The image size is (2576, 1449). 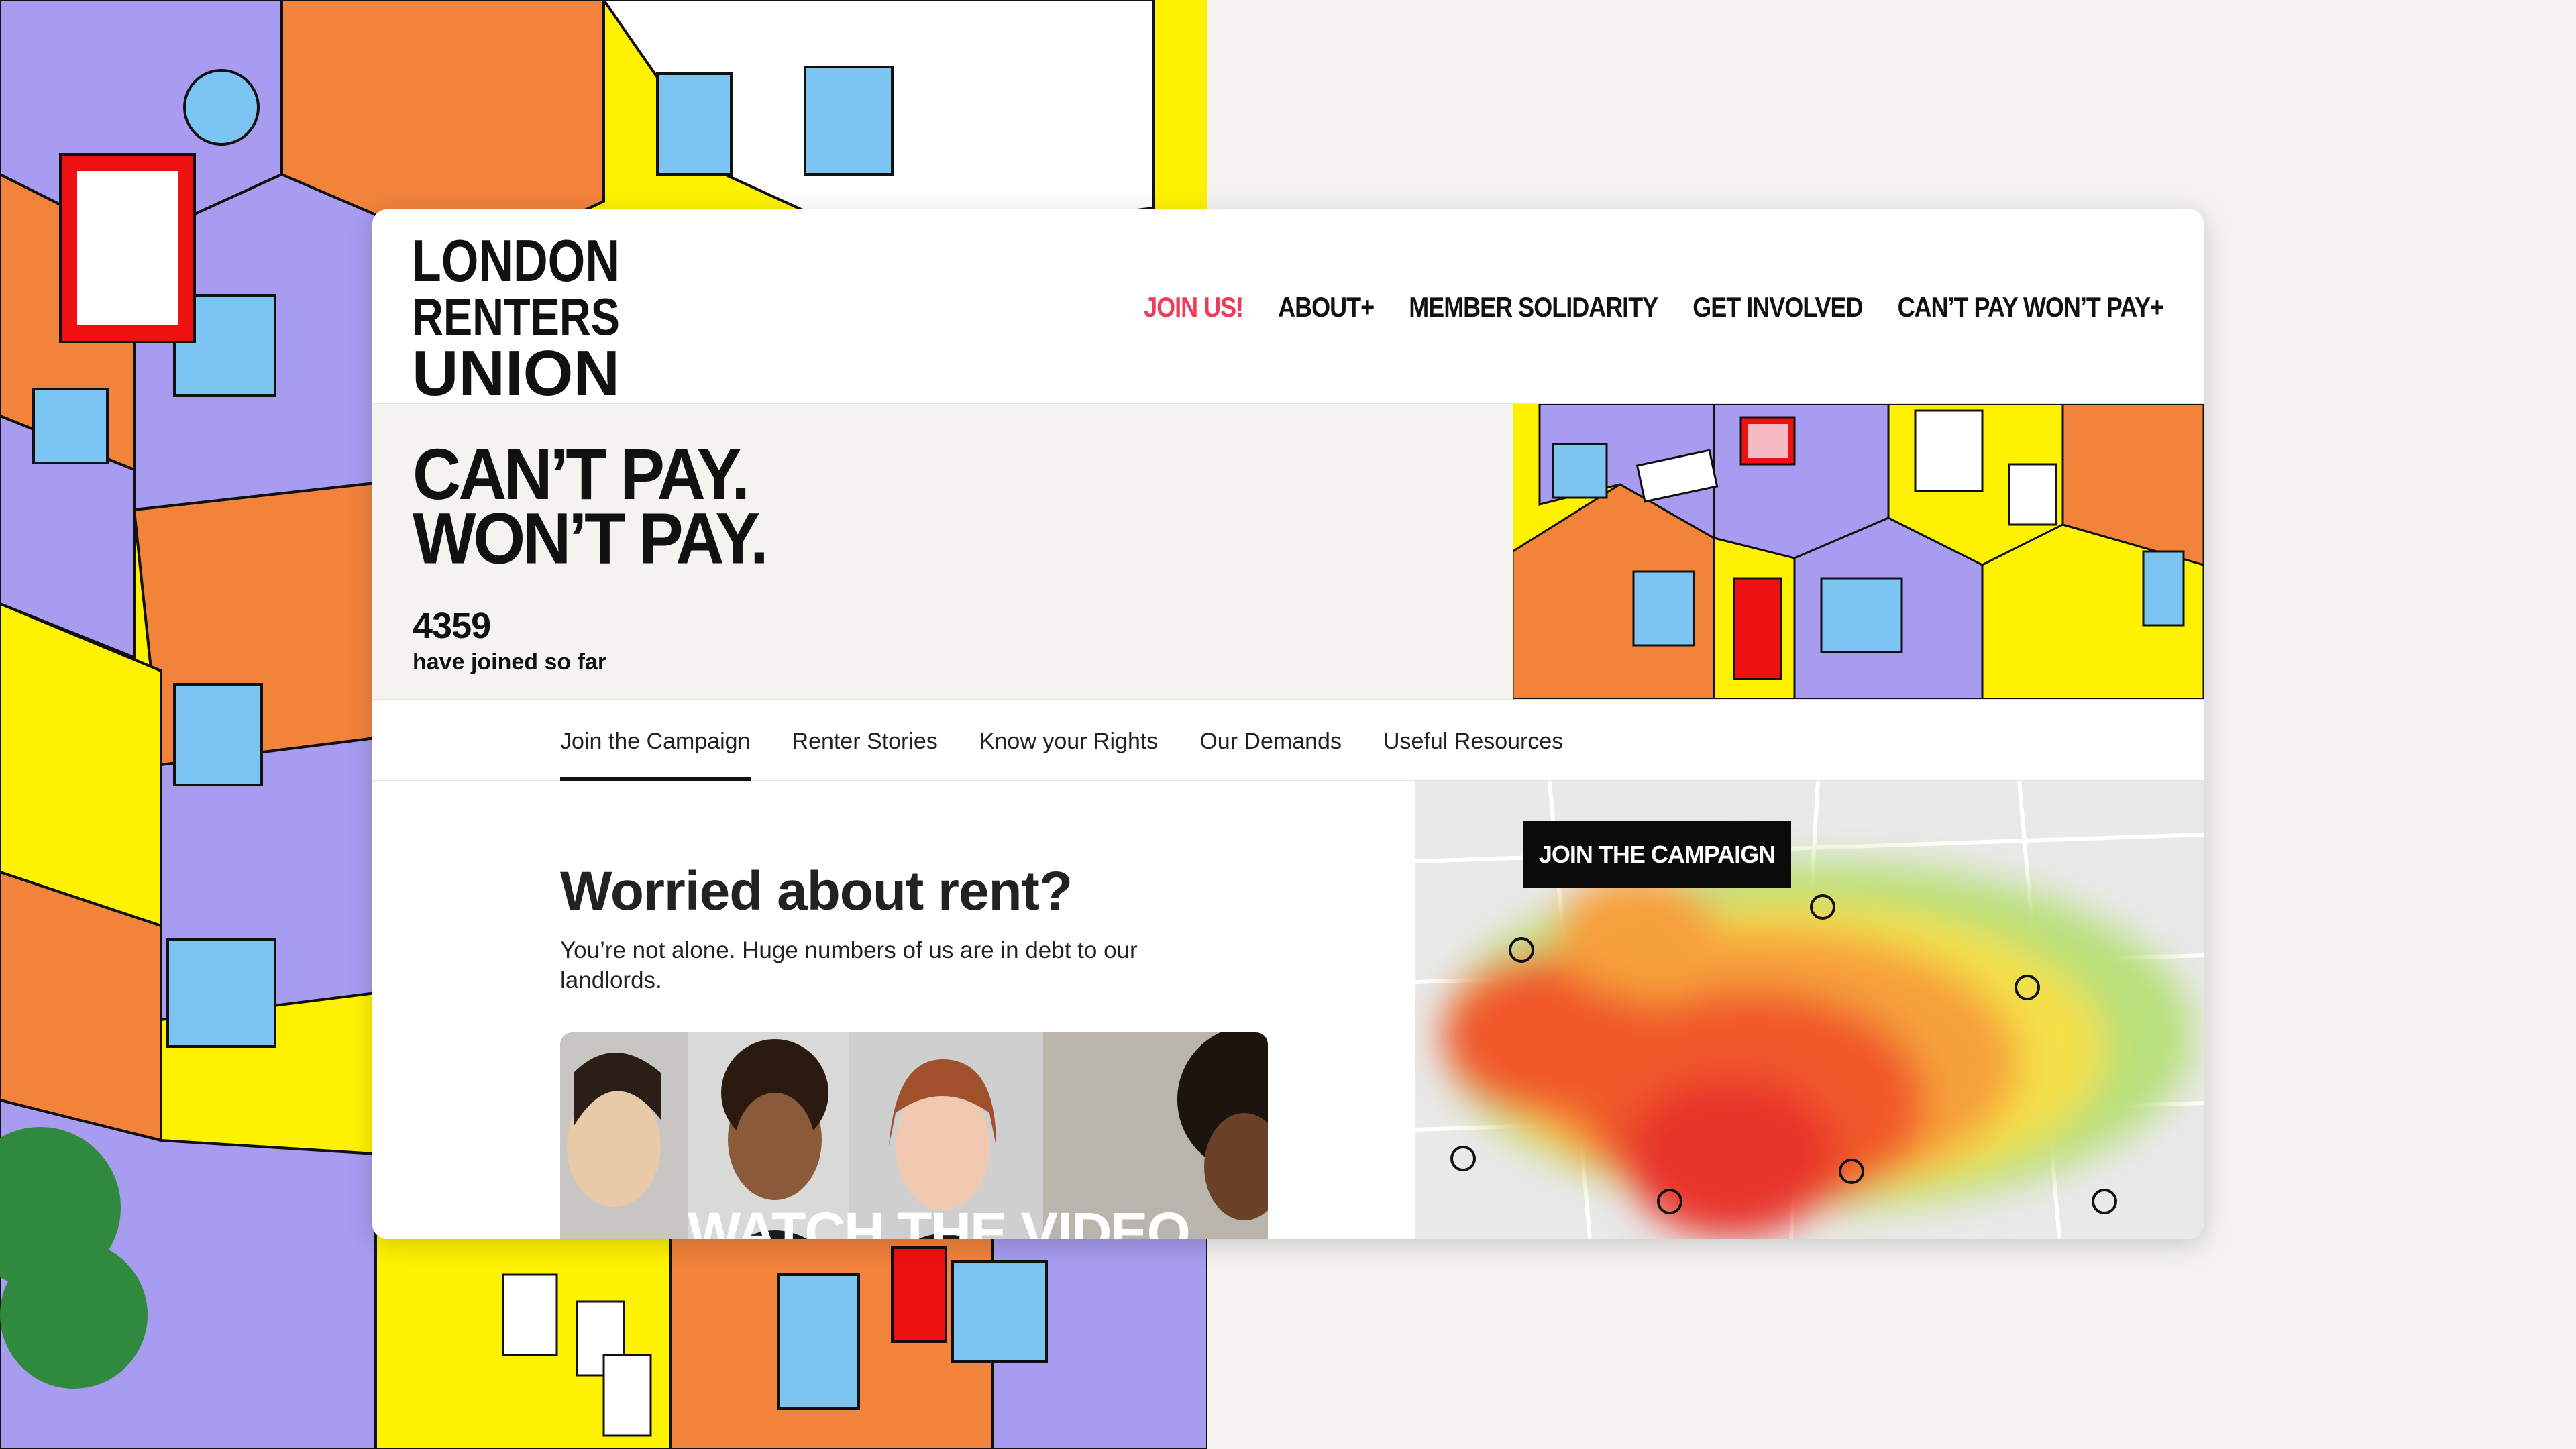 What do you see at coordinates (1194, 307) in the screenshot?
I see `nav-join-us: JOIN US!` at bounding box center [1194, 307].